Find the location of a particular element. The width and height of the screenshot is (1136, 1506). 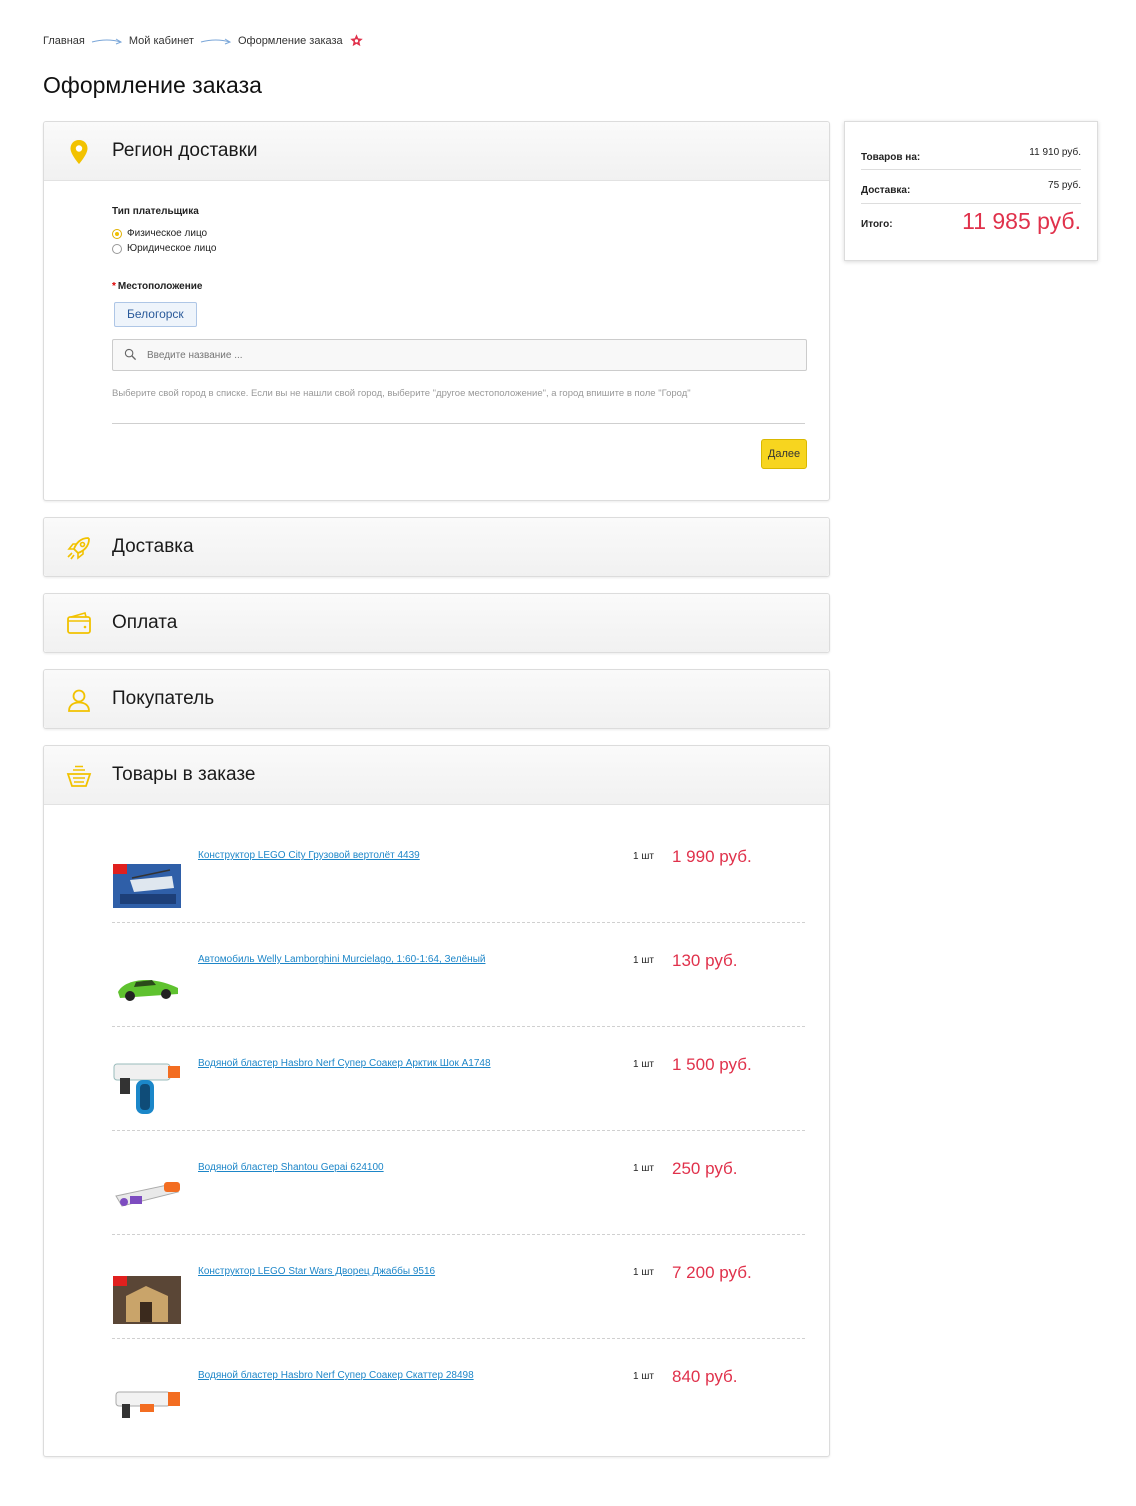

payer-type-label: Тип плательщика is located at coordinates (155, 211).